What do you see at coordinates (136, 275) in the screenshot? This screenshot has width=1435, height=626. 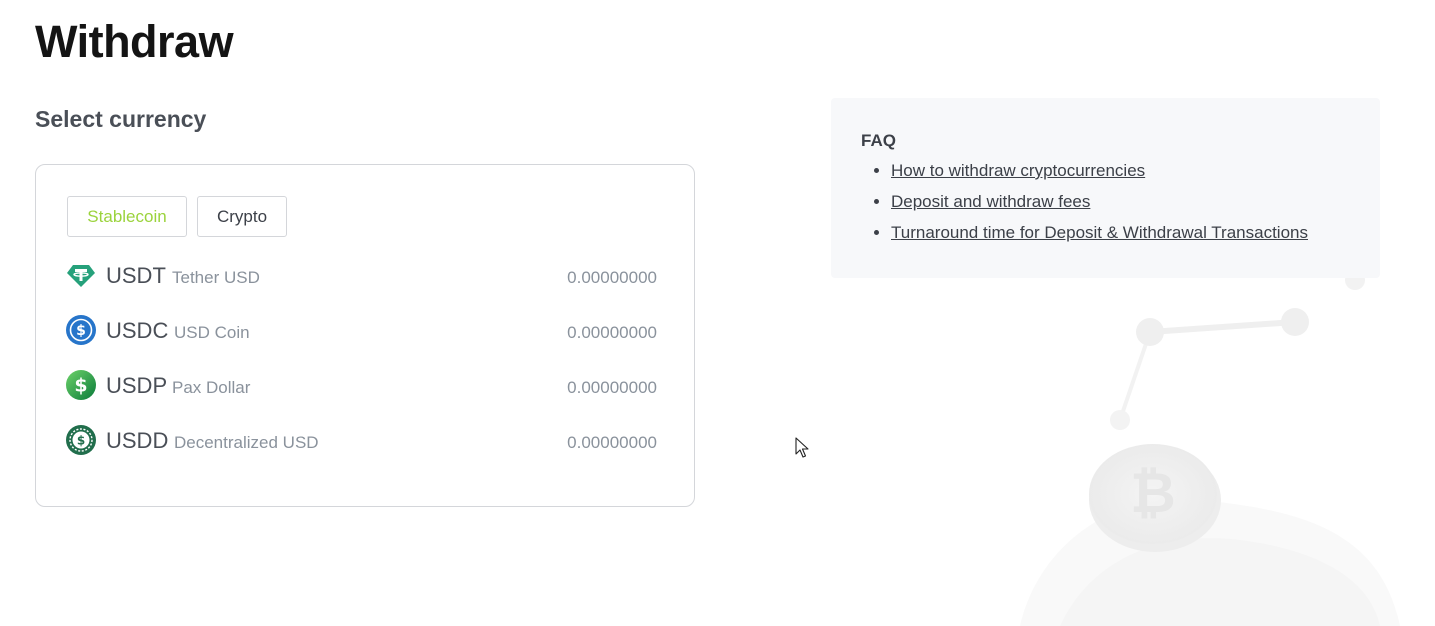 I see `currency-symbol: USDT` at bounding box center [136, 275].